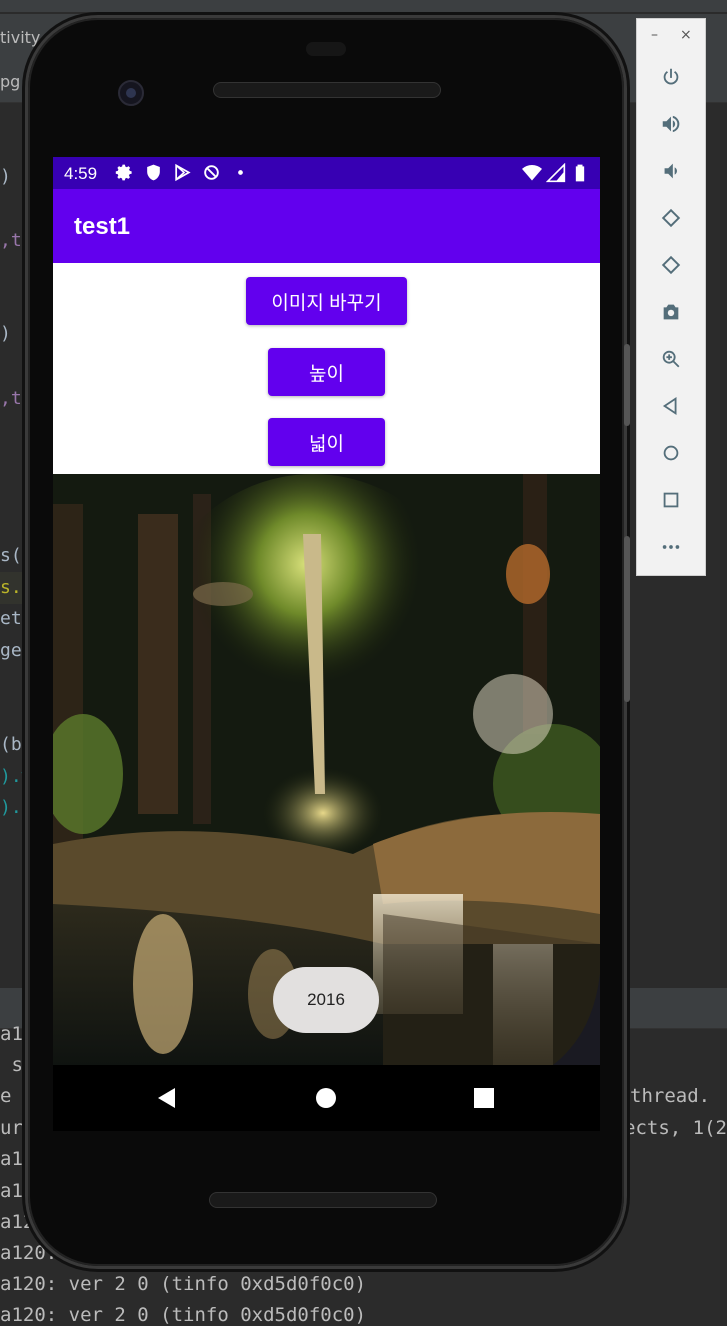 The height and width of the screenshot is (1326, 727). I want to click on notification-icons, so click(182, 172).